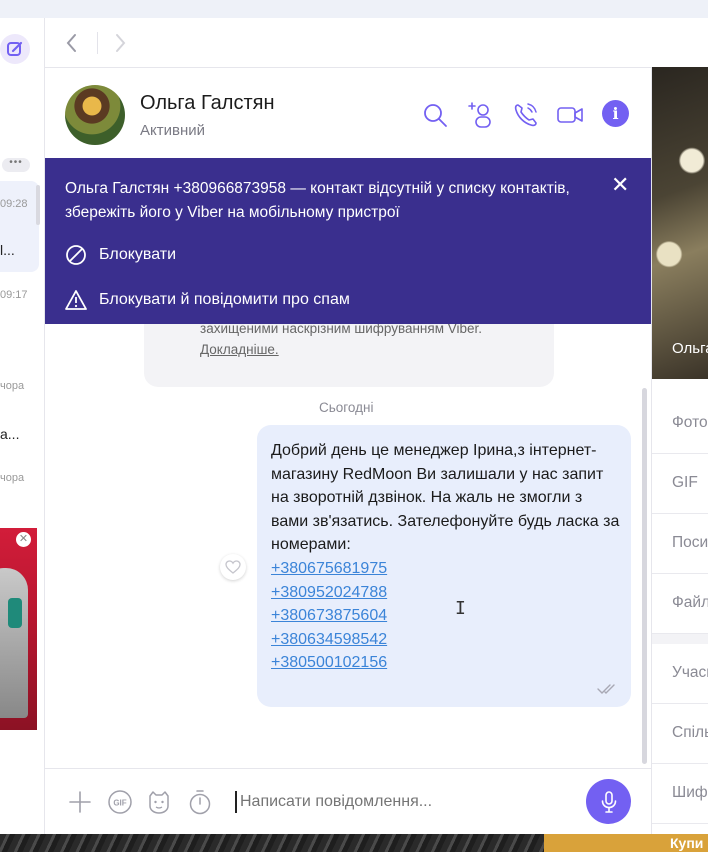 This screenshot has width=708, height=852. I want to click on phone-link: +380500102156, so click(446, 663).